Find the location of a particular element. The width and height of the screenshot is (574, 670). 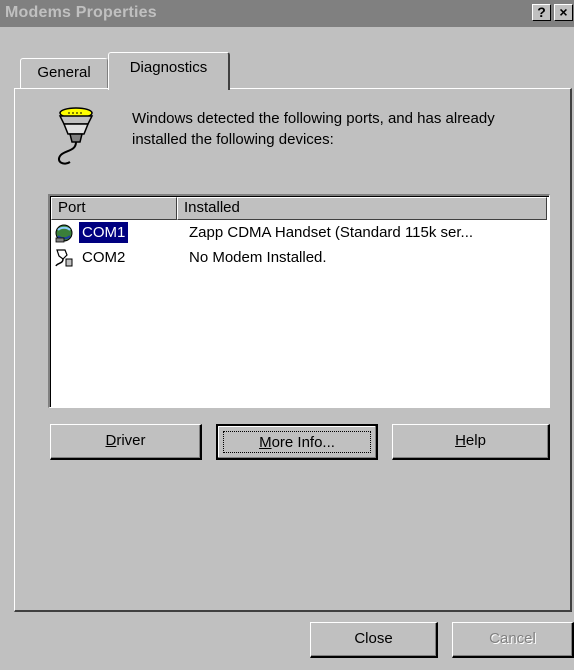

modem-icon is located at coordinates (64, 233).